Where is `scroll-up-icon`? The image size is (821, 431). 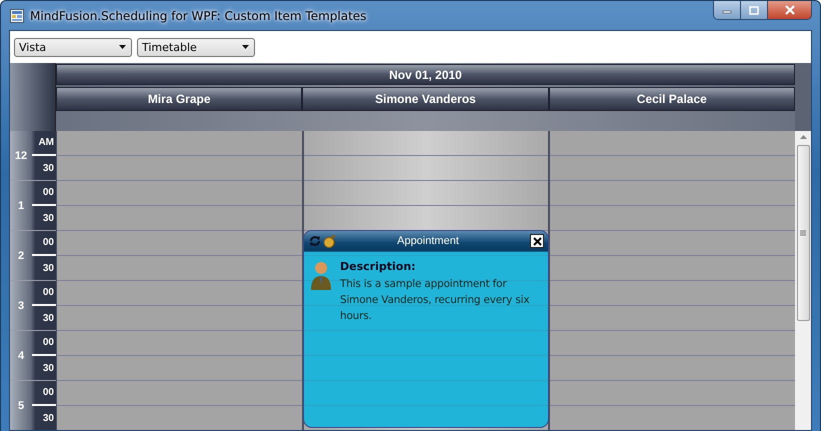
scroll-up-icon is located at coordinates (803, 137).